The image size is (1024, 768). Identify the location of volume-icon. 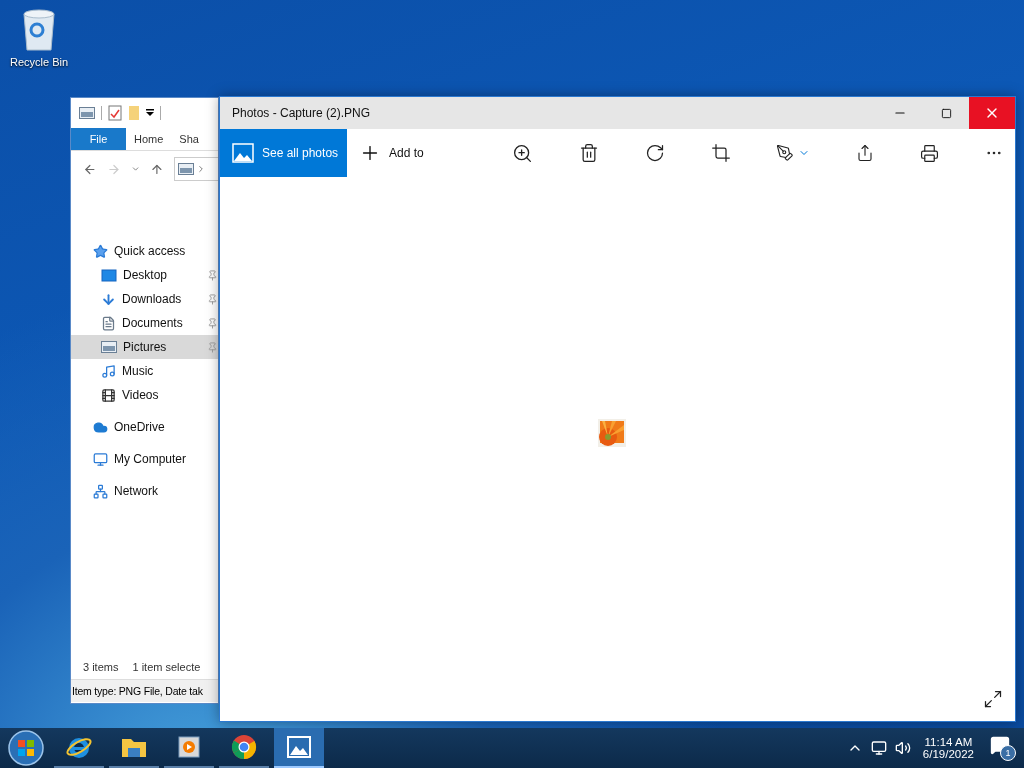
(902, 748).